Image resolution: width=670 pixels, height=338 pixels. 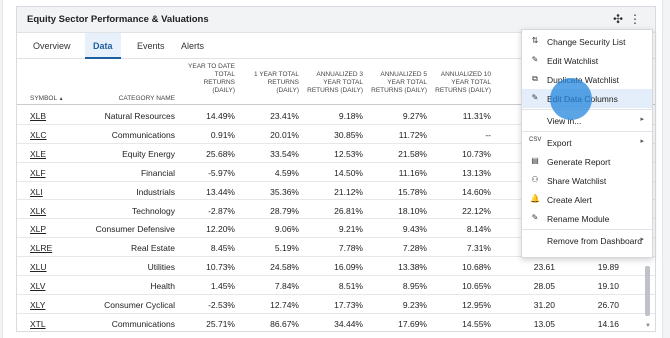 I want to click on column-header-5y: ANNUALIZED 5 YEAR TOTAL RETURNS (DAILY), so click(x=399, y=83).